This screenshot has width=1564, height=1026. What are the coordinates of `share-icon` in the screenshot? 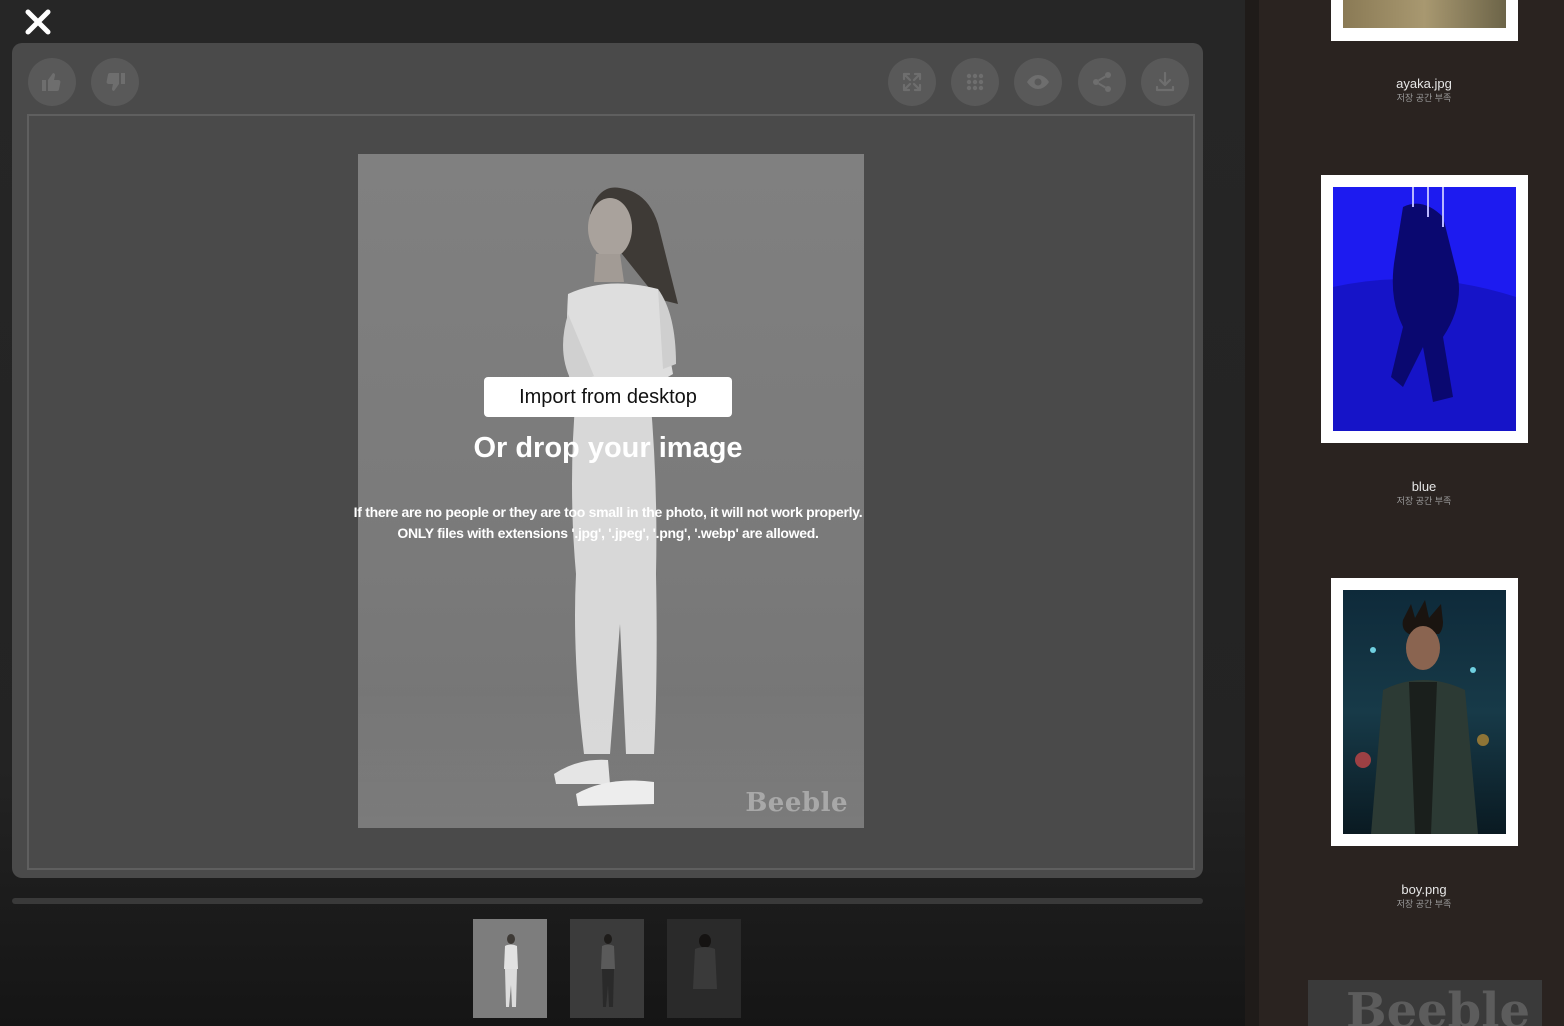 It's located at (1102, 82).